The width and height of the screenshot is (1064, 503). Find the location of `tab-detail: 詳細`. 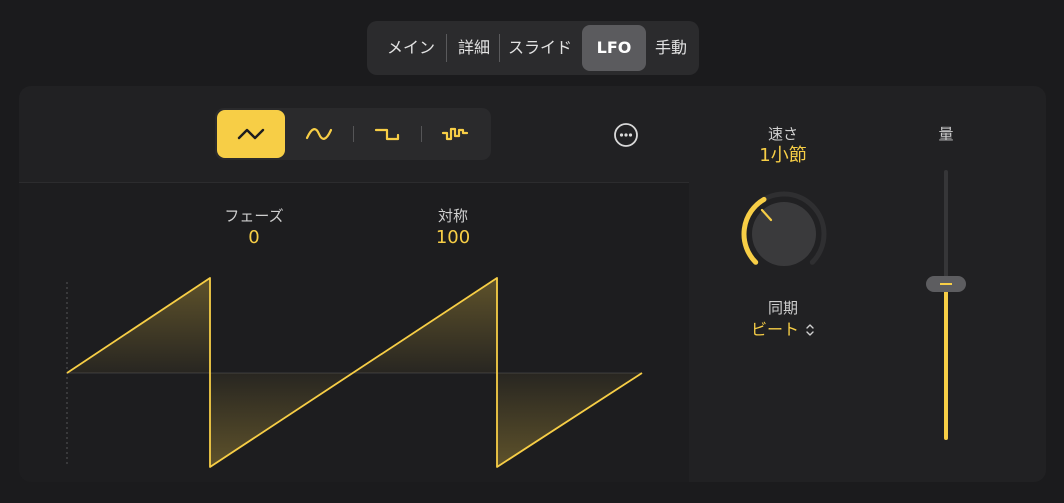

tab-detail: 詳細 is located at coordinates (474, 48).